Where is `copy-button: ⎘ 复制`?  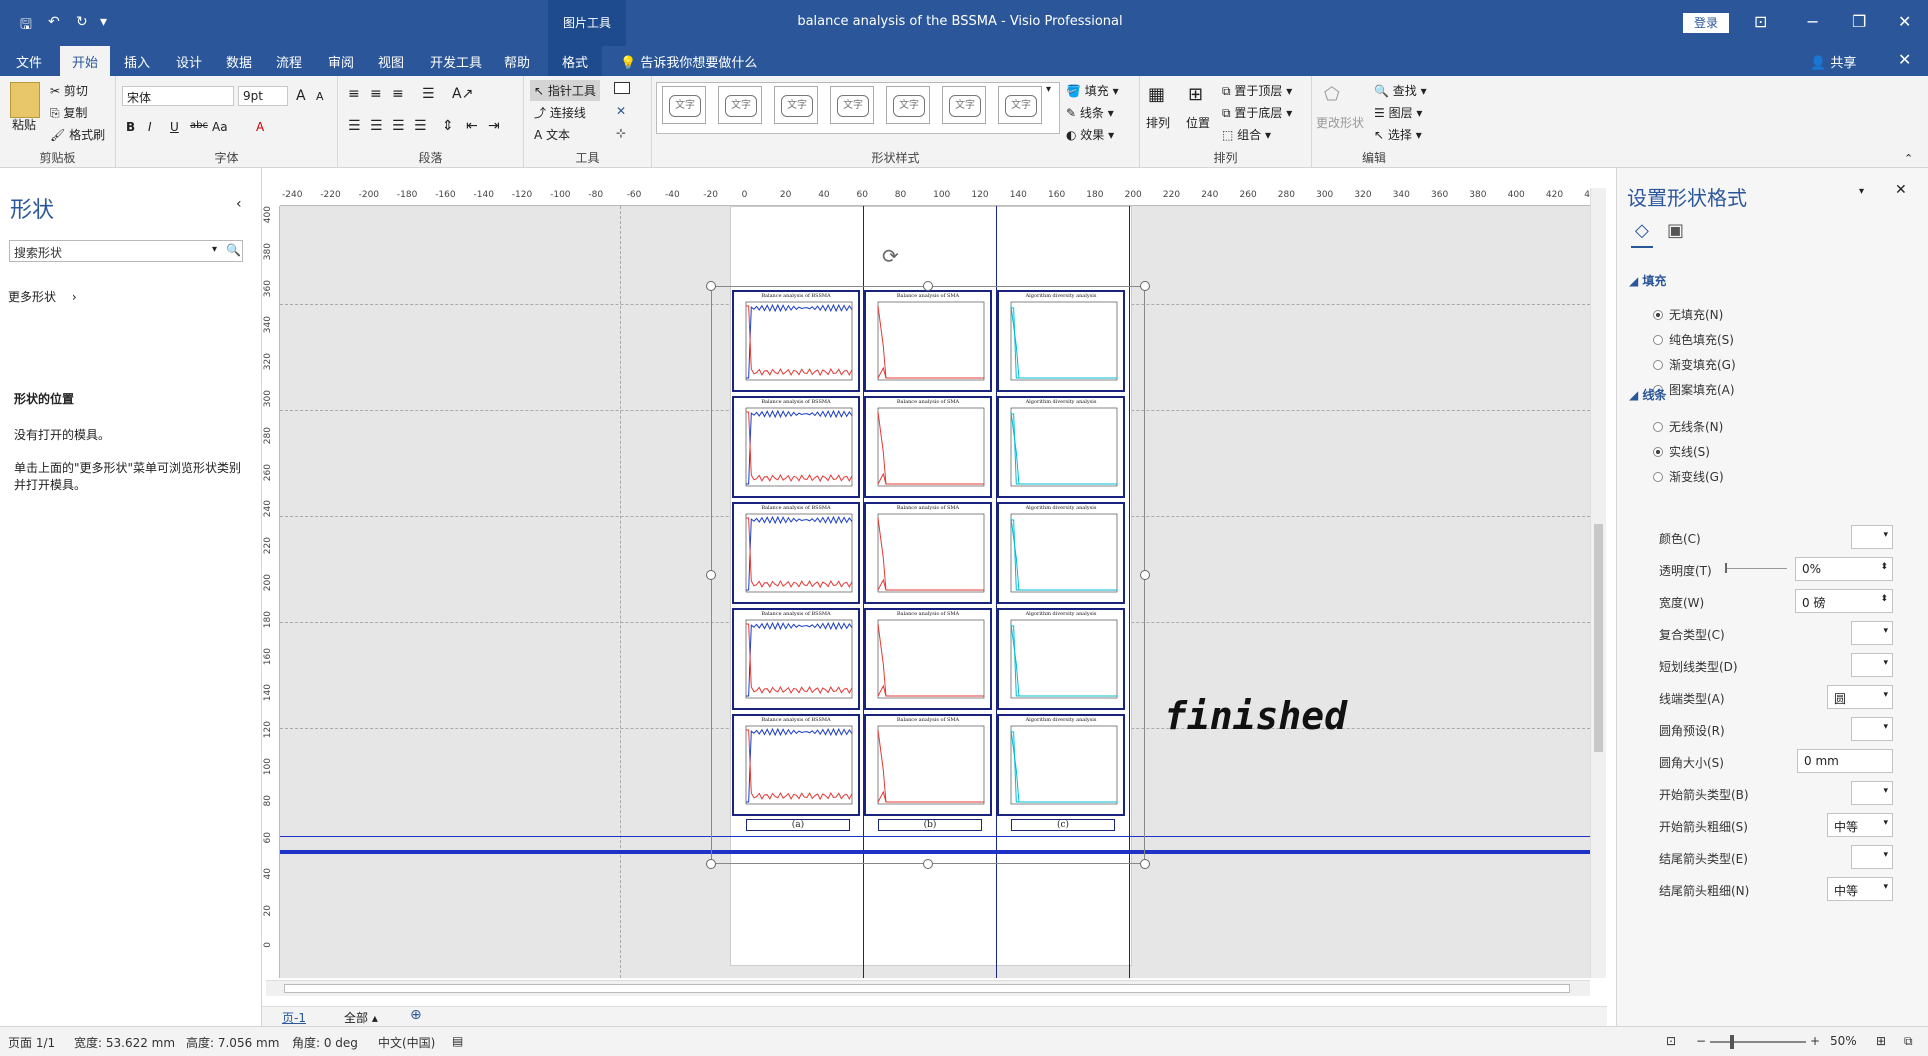
copy-button: ⎘ 复制 is located at coordinates (68, 112).